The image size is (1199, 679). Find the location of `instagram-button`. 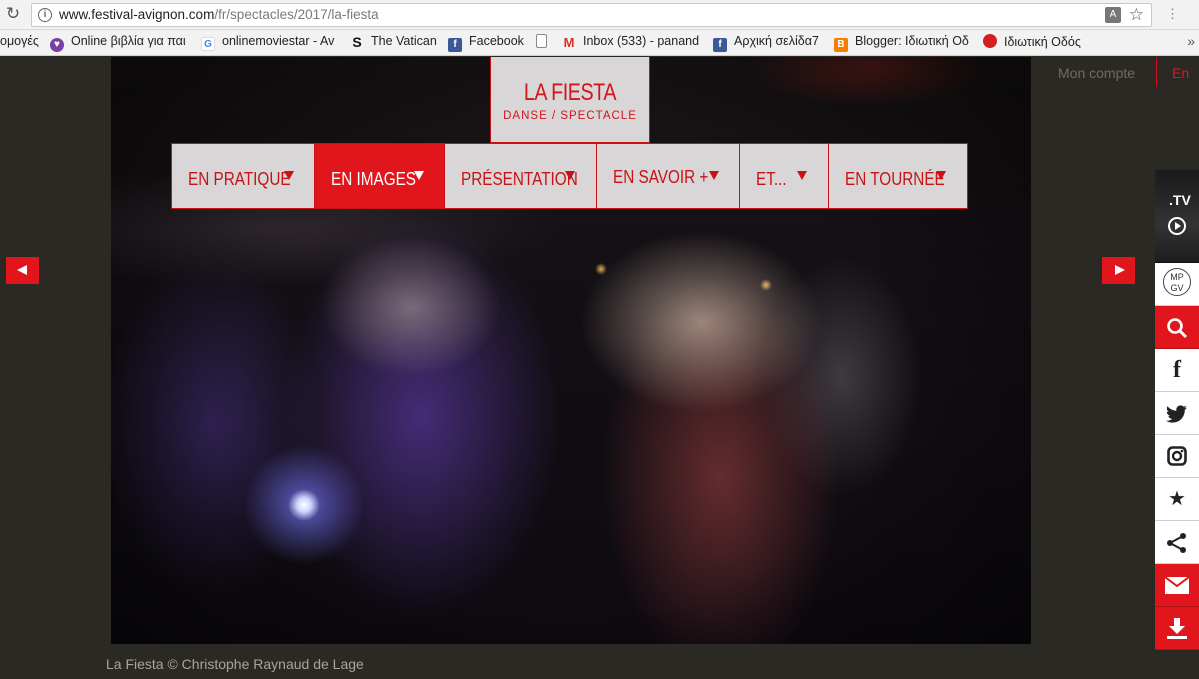

instagram-button is located at coordinates (1177, 456).